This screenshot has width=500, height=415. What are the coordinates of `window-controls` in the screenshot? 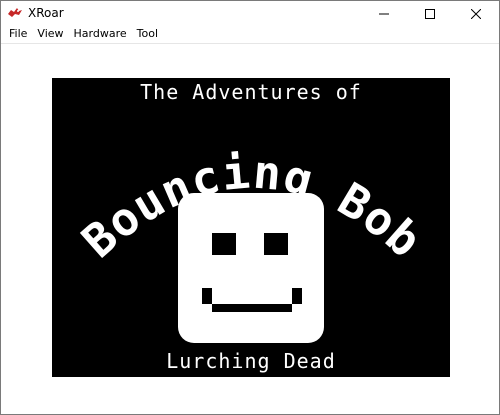 It's located at (430, 13).